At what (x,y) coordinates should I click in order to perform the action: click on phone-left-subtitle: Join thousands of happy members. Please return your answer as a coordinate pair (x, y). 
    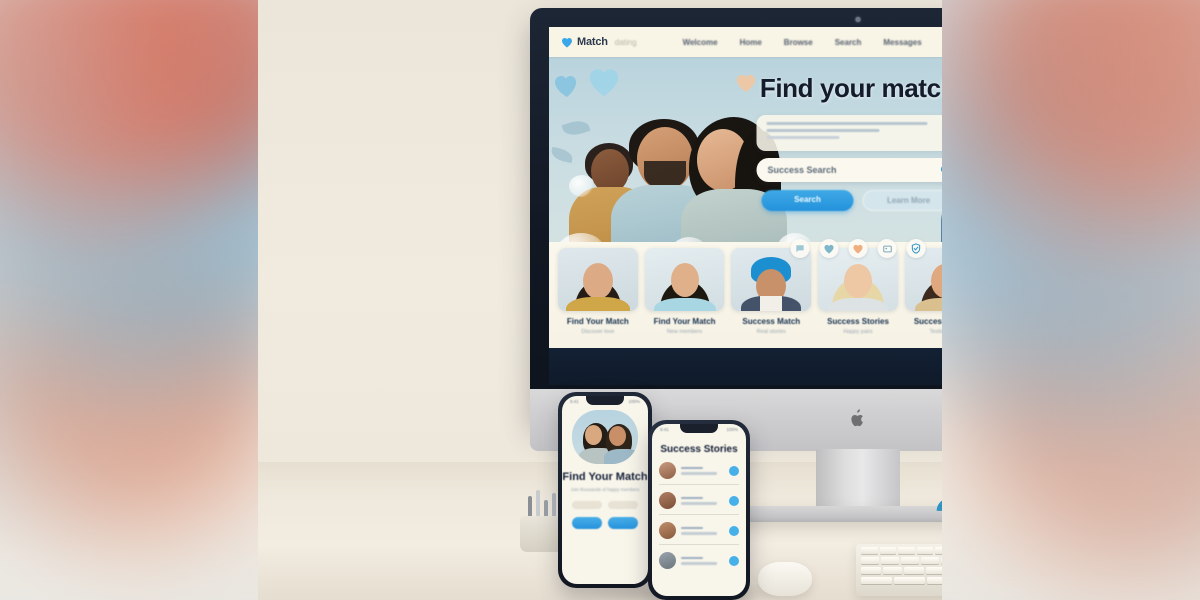
    Looking at the image, I should click on (605, 489).